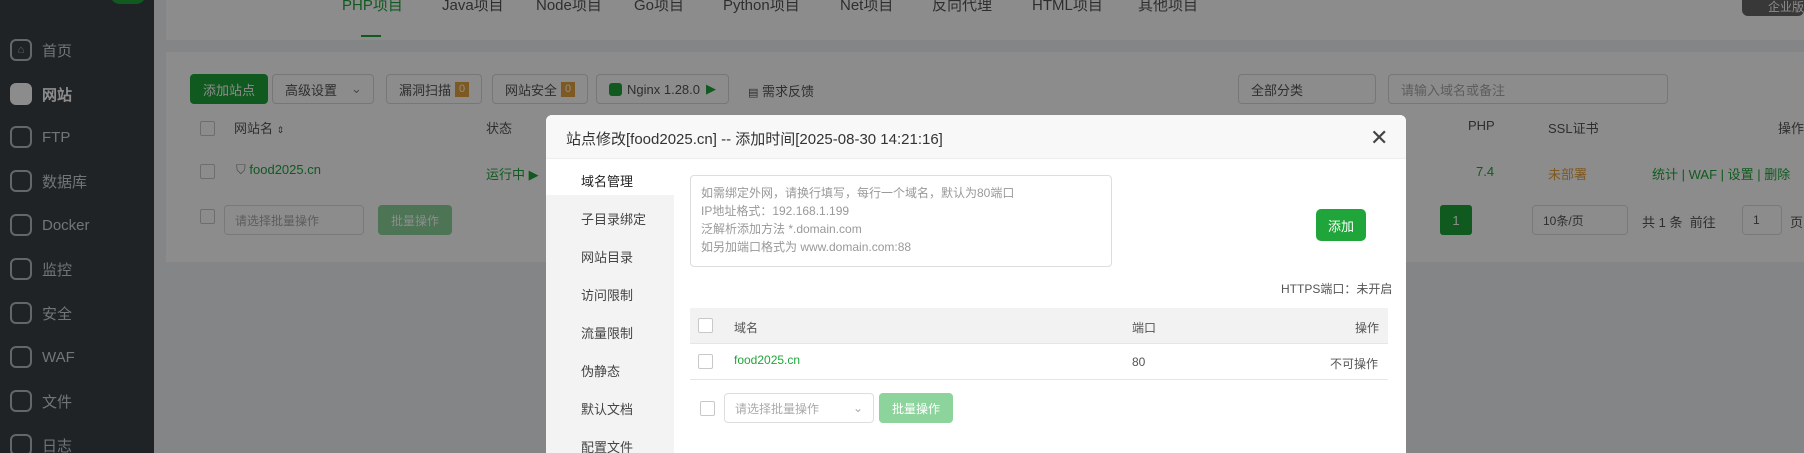 This screenshot has height=453, width=1804. Describe the element at coordinates (775, 211) in the screenshot. I see `hint-line: IP地址格式：192.168.1.199` at that location.